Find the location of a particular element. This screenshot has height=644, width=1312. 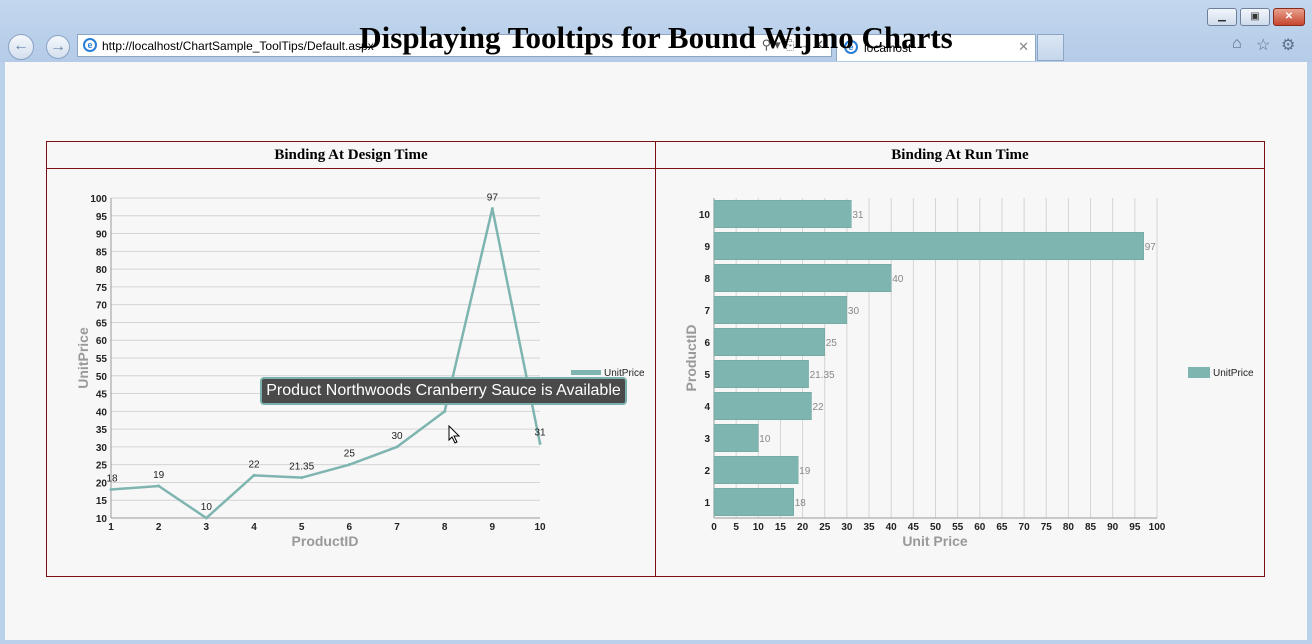

y-tick-label: 60 is located at coordinates (102, 341).